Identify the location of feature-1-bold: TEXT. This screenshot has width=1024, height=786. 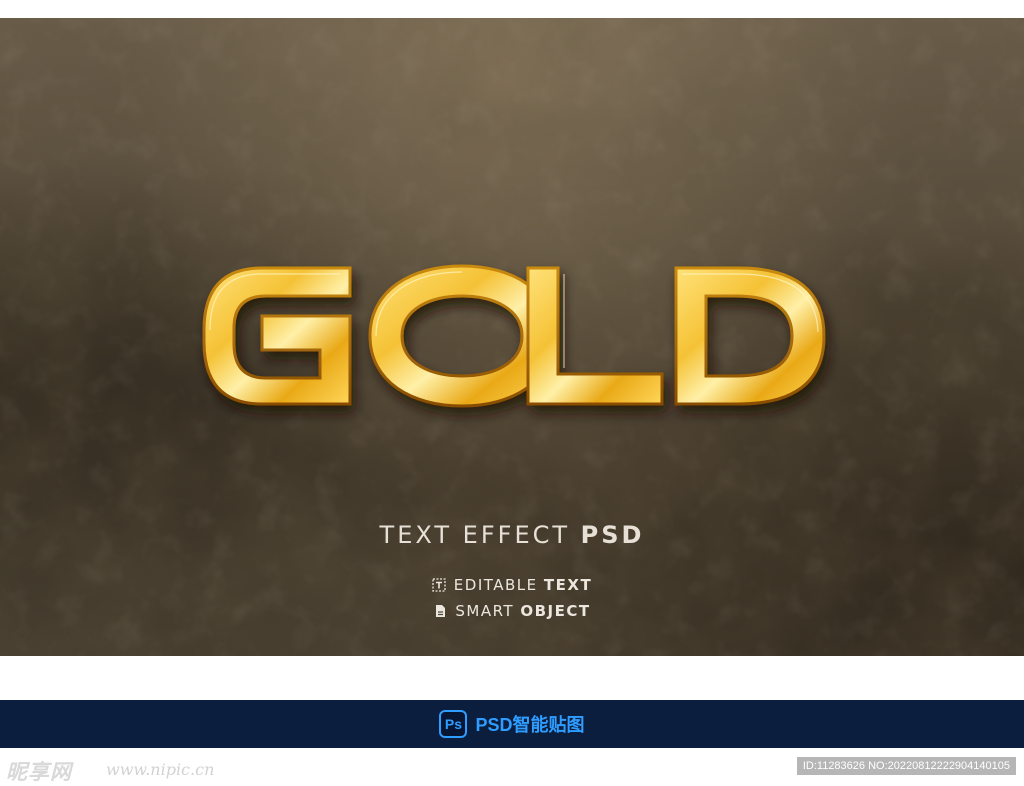
(568, 585).